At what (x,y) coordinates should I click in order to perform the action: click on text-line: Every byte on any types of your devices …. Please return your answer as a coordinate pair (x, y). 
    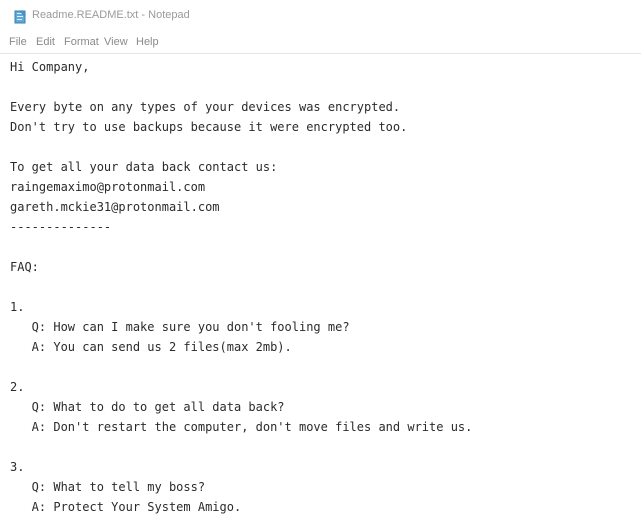
    Looking at the image, I should click on (205, 107).